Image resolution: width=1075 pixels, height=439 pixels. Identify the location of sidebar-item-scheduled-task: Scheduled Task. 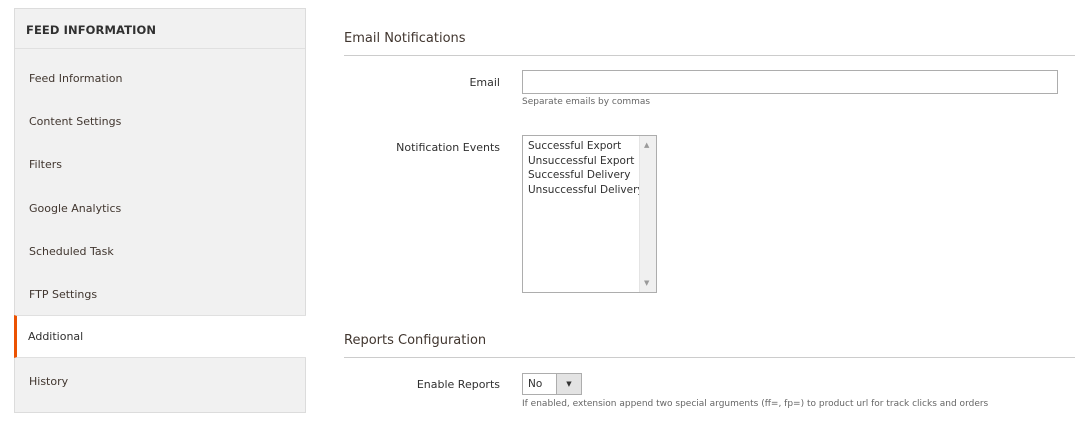
(160, 251).